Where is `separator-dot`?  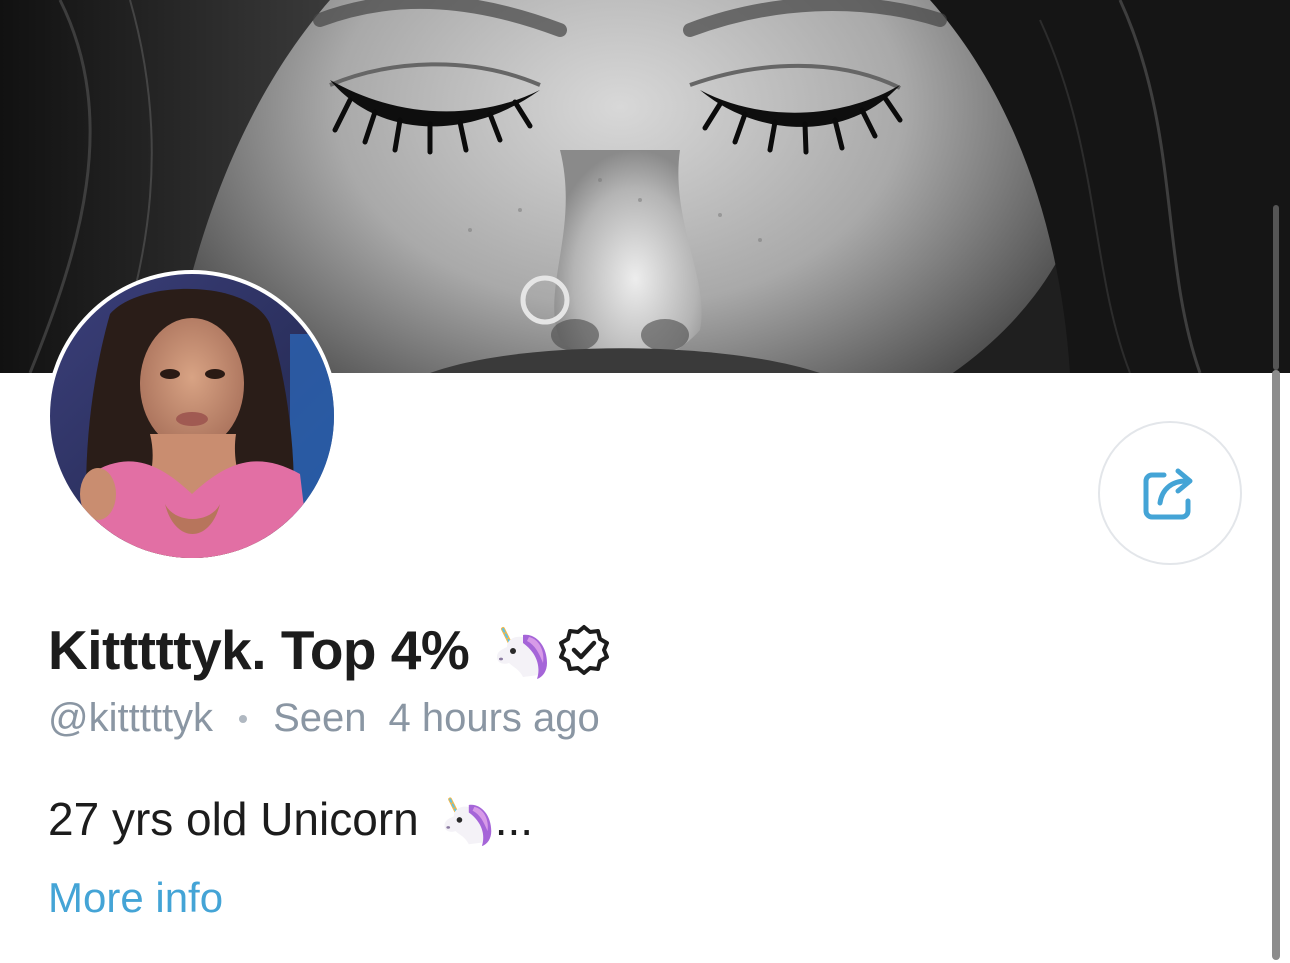
separator-dot is located at coordinates (243, 718).